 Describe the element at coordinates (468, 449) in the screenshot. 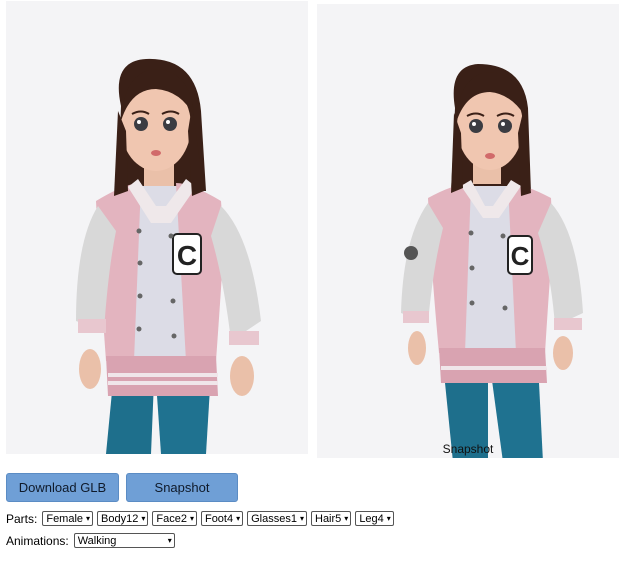

I see `snapshot-caption: Snapshot` at that location.